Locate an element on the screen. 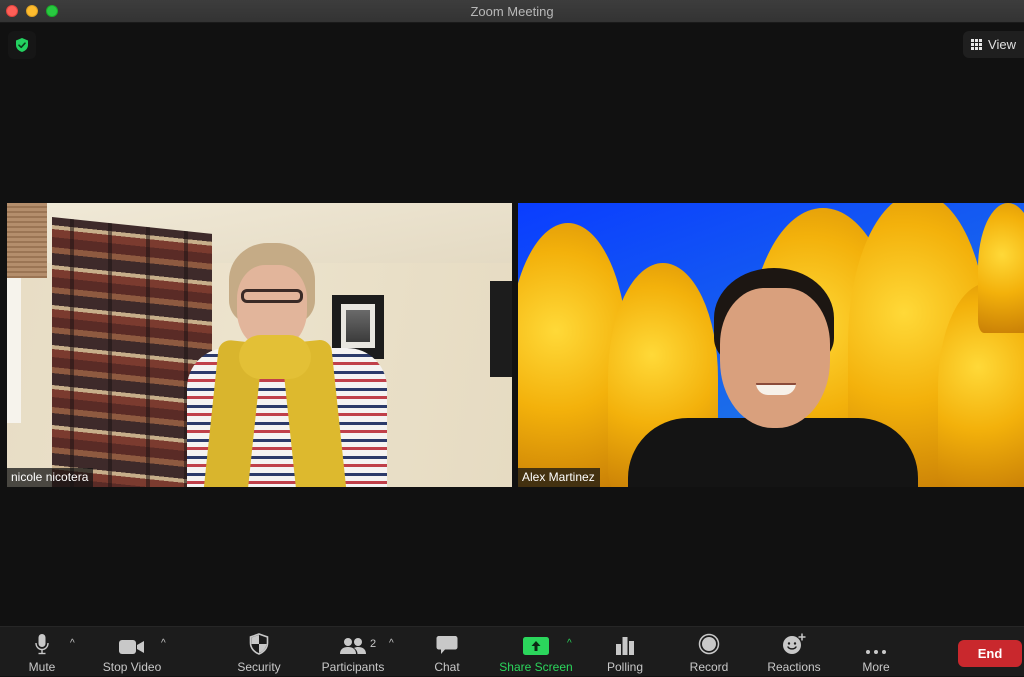  mute-button: Mute is located at coordinates (42, 652).